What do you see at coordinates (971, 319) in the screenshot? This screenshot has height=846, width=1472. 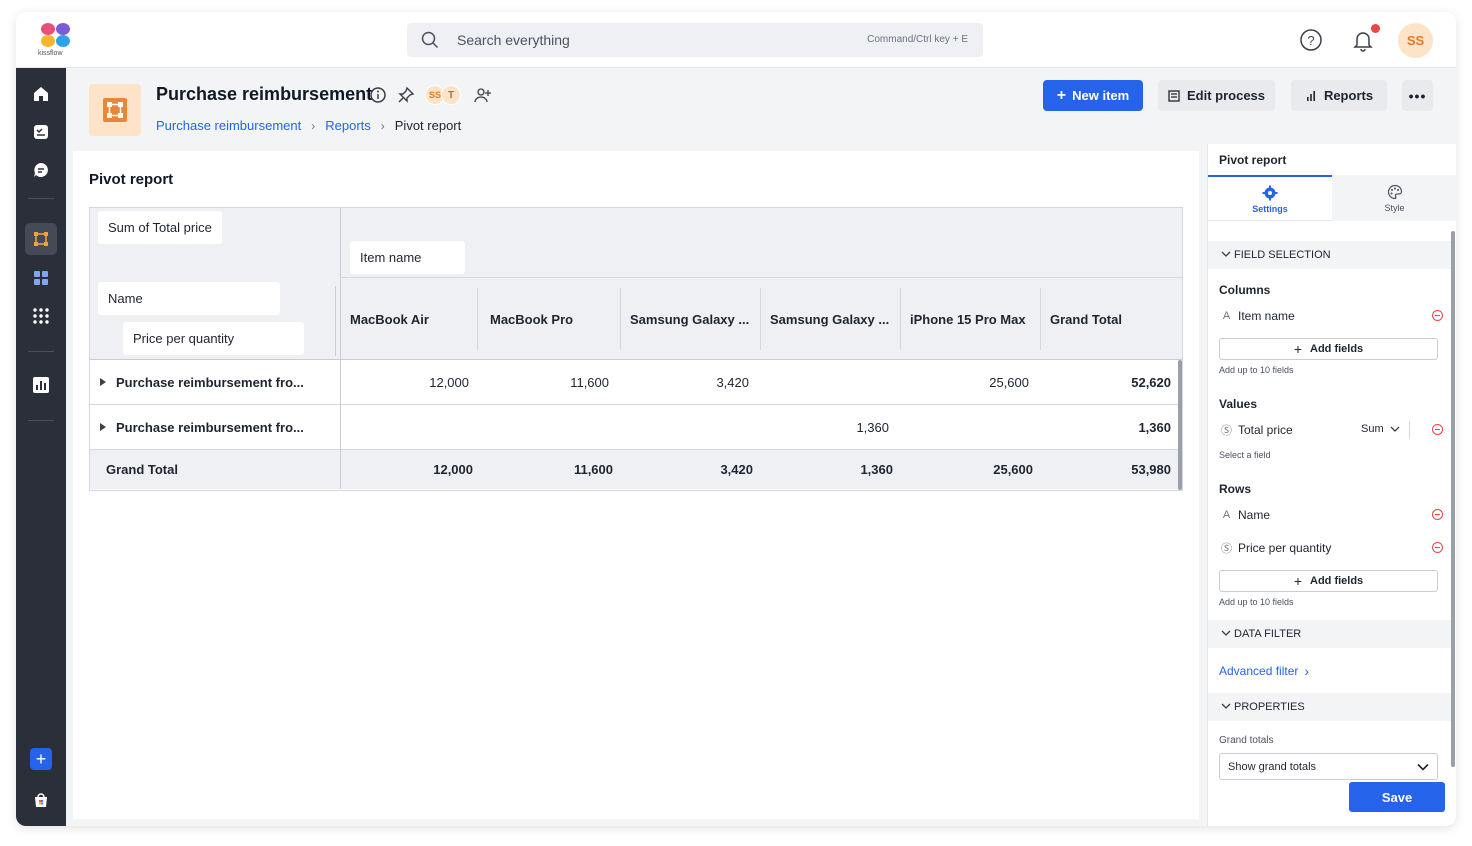 I see `column-header: iPhone 15 Pro Max` at bounding box center [971, 319].